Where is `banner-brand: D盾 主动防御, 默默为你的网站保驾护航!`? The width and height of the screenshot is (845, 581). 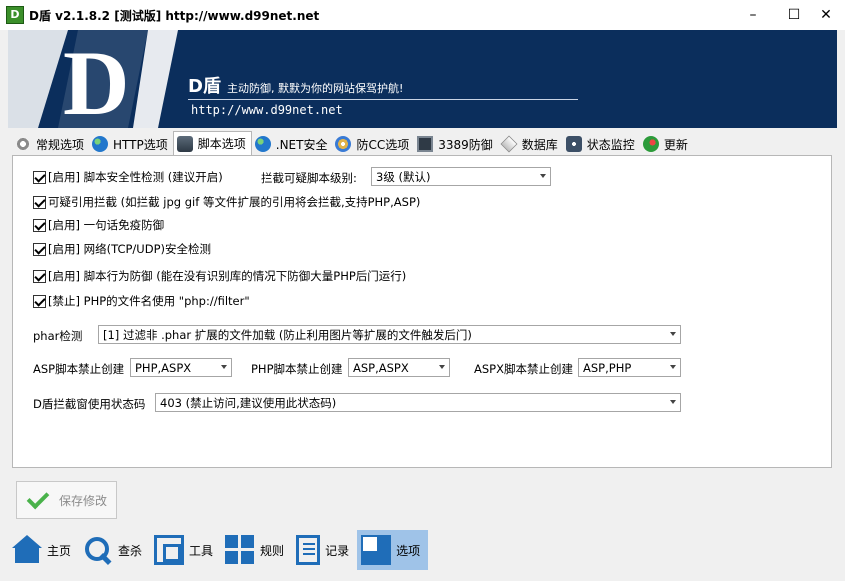 banner-brand: D盾 主动防御, 默默为你的网站保驾护航! is located at coordinates (295, 85).